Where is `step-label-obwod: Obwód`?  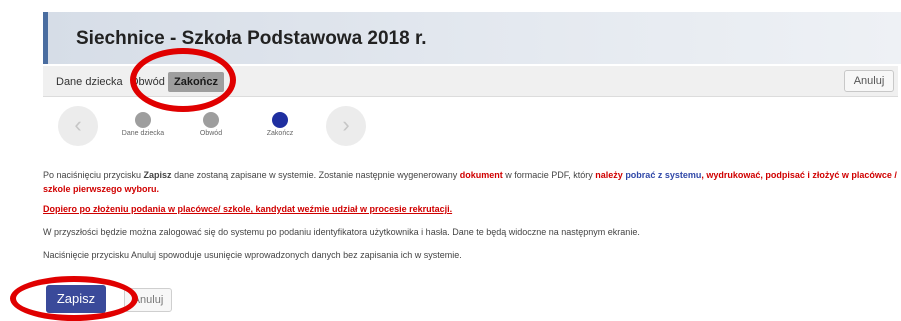 step-label-obwod: Obwód is located at coordinates (211, 133).